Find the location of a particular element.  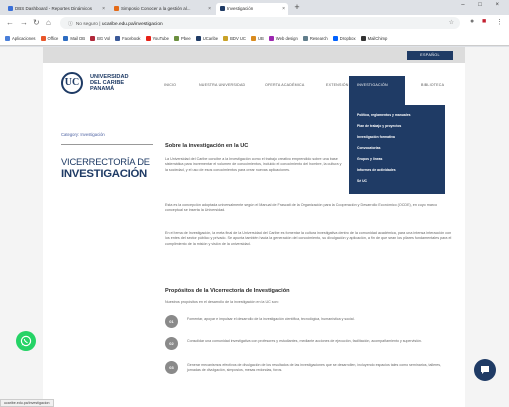

bookmark-item: UCaribe is located at coordinates (207, 39).